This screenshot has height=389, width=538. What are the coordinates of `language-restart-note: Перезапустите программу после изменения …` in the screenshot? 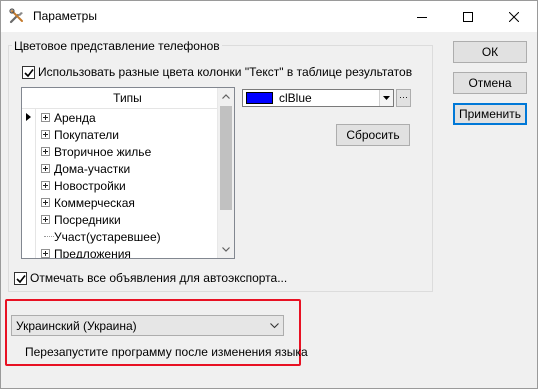 It's located at (166, 352).